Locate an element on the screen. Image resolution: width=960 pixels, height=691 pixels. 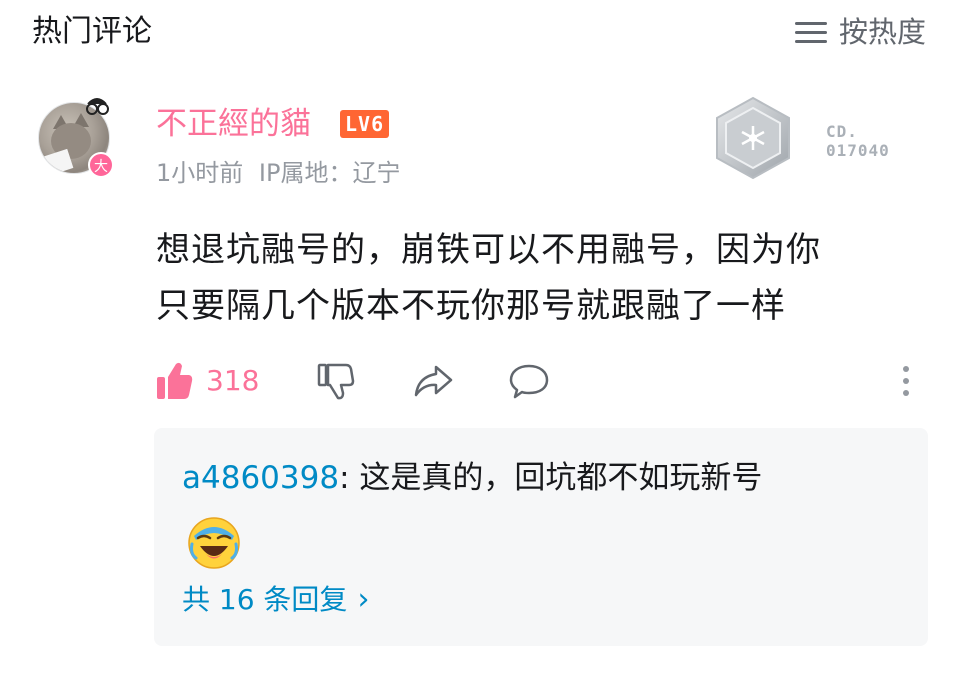
like-button: 318 is located at coordinates (207, 381).